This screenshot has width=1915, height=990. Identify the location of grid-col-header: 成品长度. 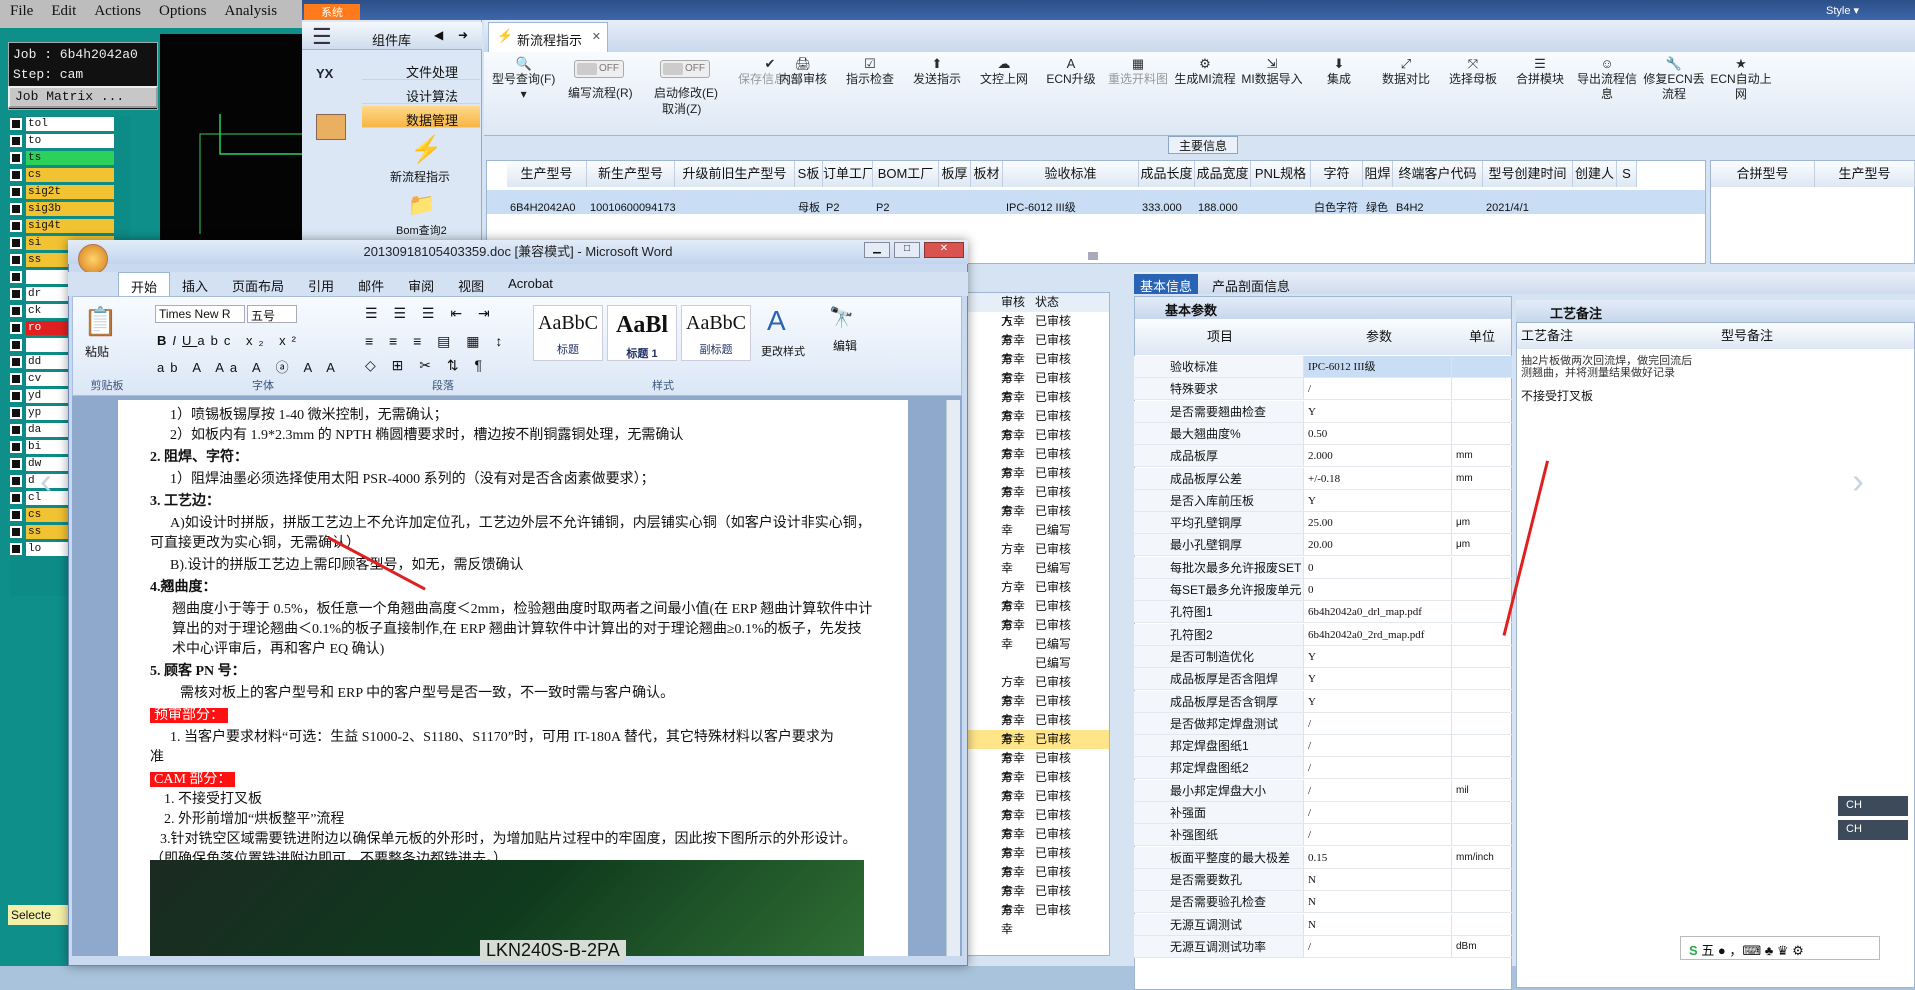
(1167, 174).